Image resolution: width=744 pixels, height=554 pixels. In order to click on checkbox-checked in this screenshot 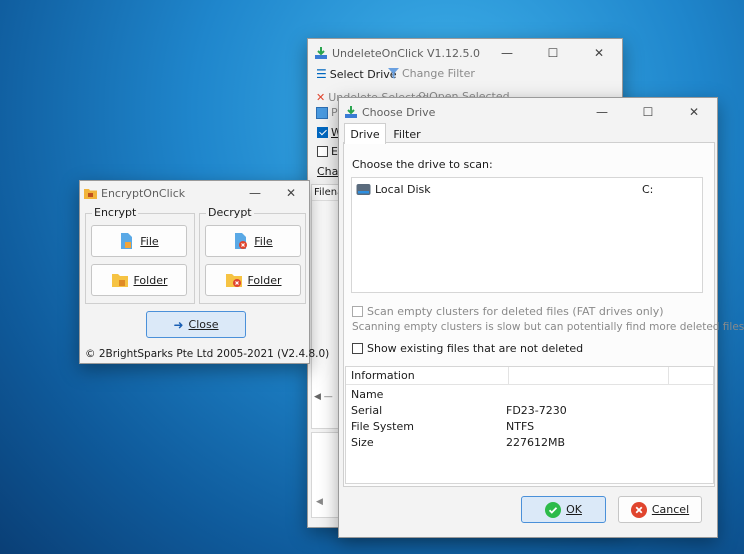, I will do `click(322, 132)`.